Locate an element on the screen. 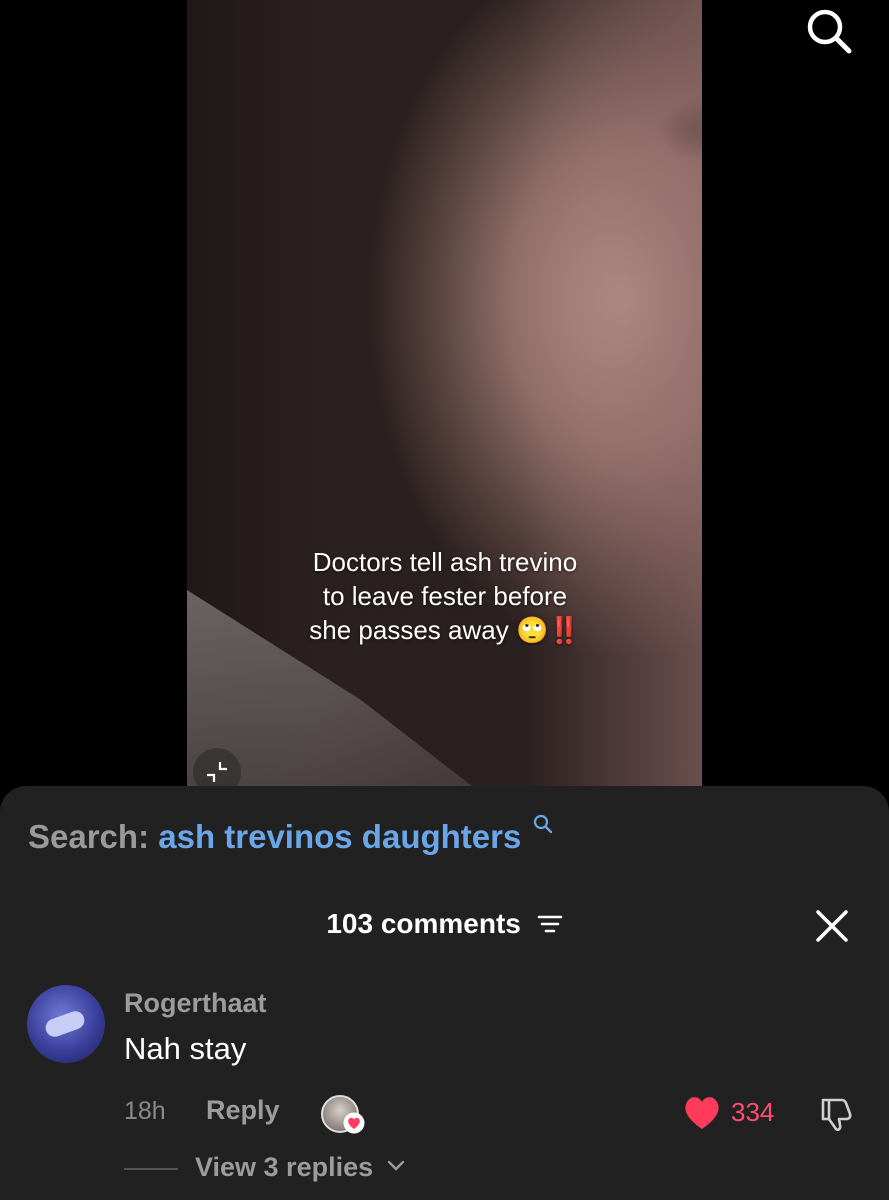  minimize-icon is located at coordinates (217, 772).